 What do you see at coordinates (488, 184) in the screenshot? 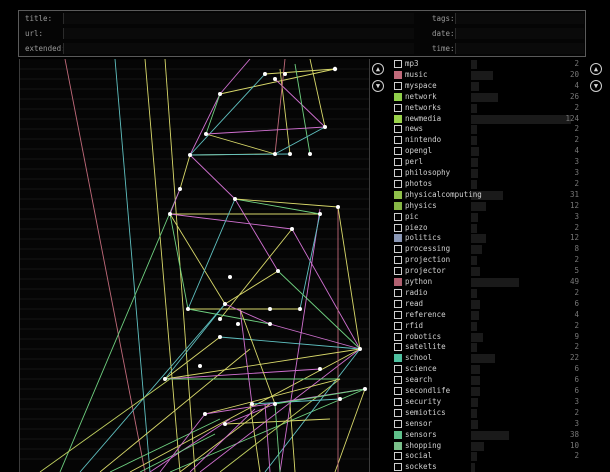
I see `tag-row-photos: photos 2` at bounding box center [488, 184].